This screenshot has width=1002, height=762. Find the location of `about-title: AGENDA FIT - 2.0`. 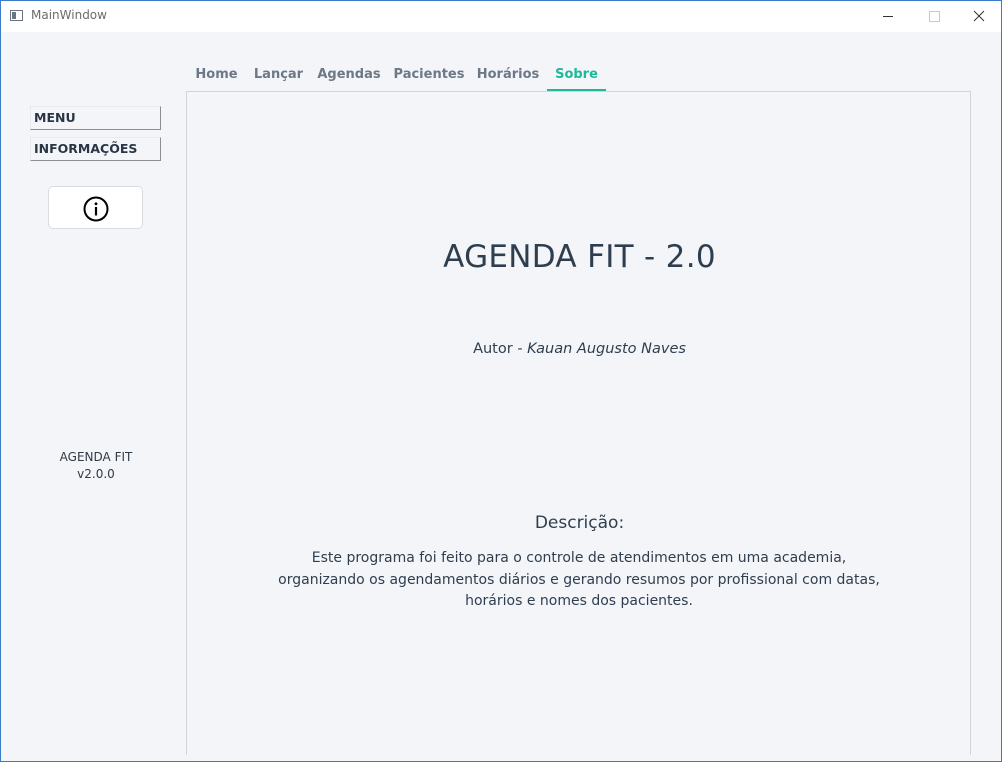

about-title: AGENDA FIT - 2.0 is located at coordinates (579, 257).